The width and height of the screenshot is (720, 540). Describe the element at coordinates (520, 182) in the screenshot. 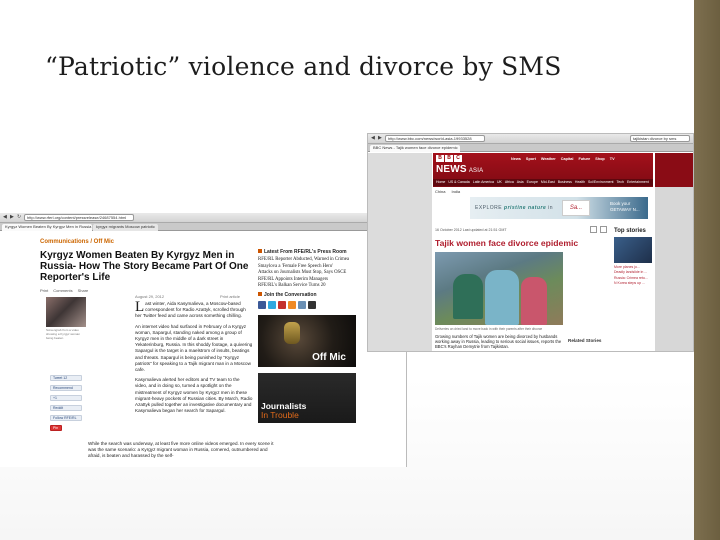

I see `section-nav-item: Asia` at that location.